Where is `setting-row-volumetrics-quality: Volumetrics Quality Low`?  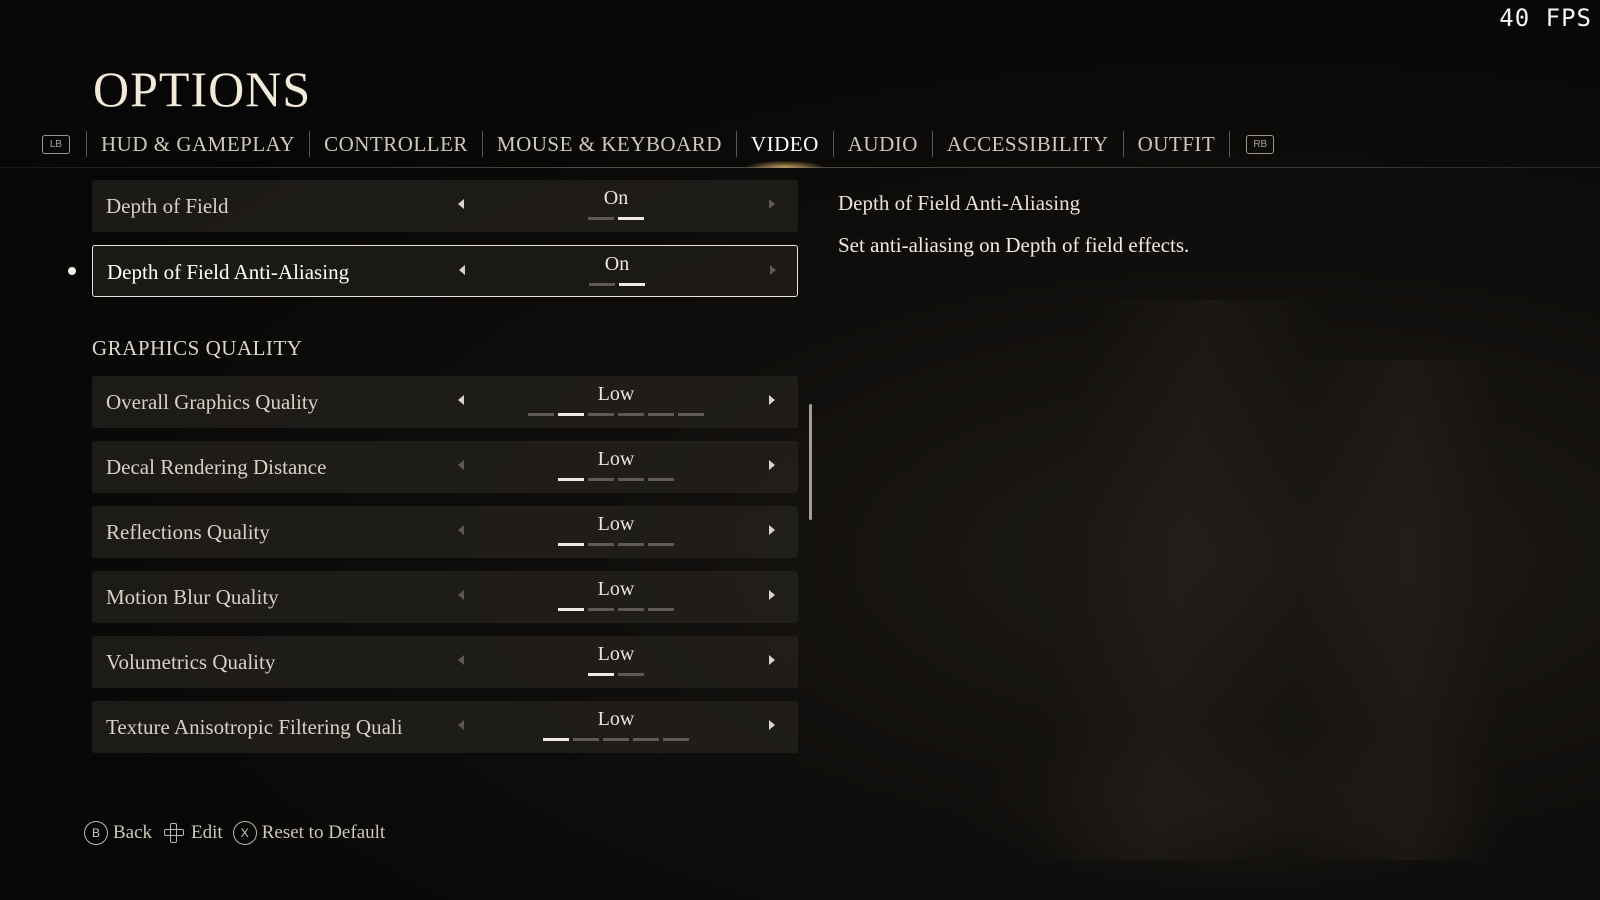
setting-row-volumetrics-quality: Volumetrics Quality Low is located at coordinates (445, 662).